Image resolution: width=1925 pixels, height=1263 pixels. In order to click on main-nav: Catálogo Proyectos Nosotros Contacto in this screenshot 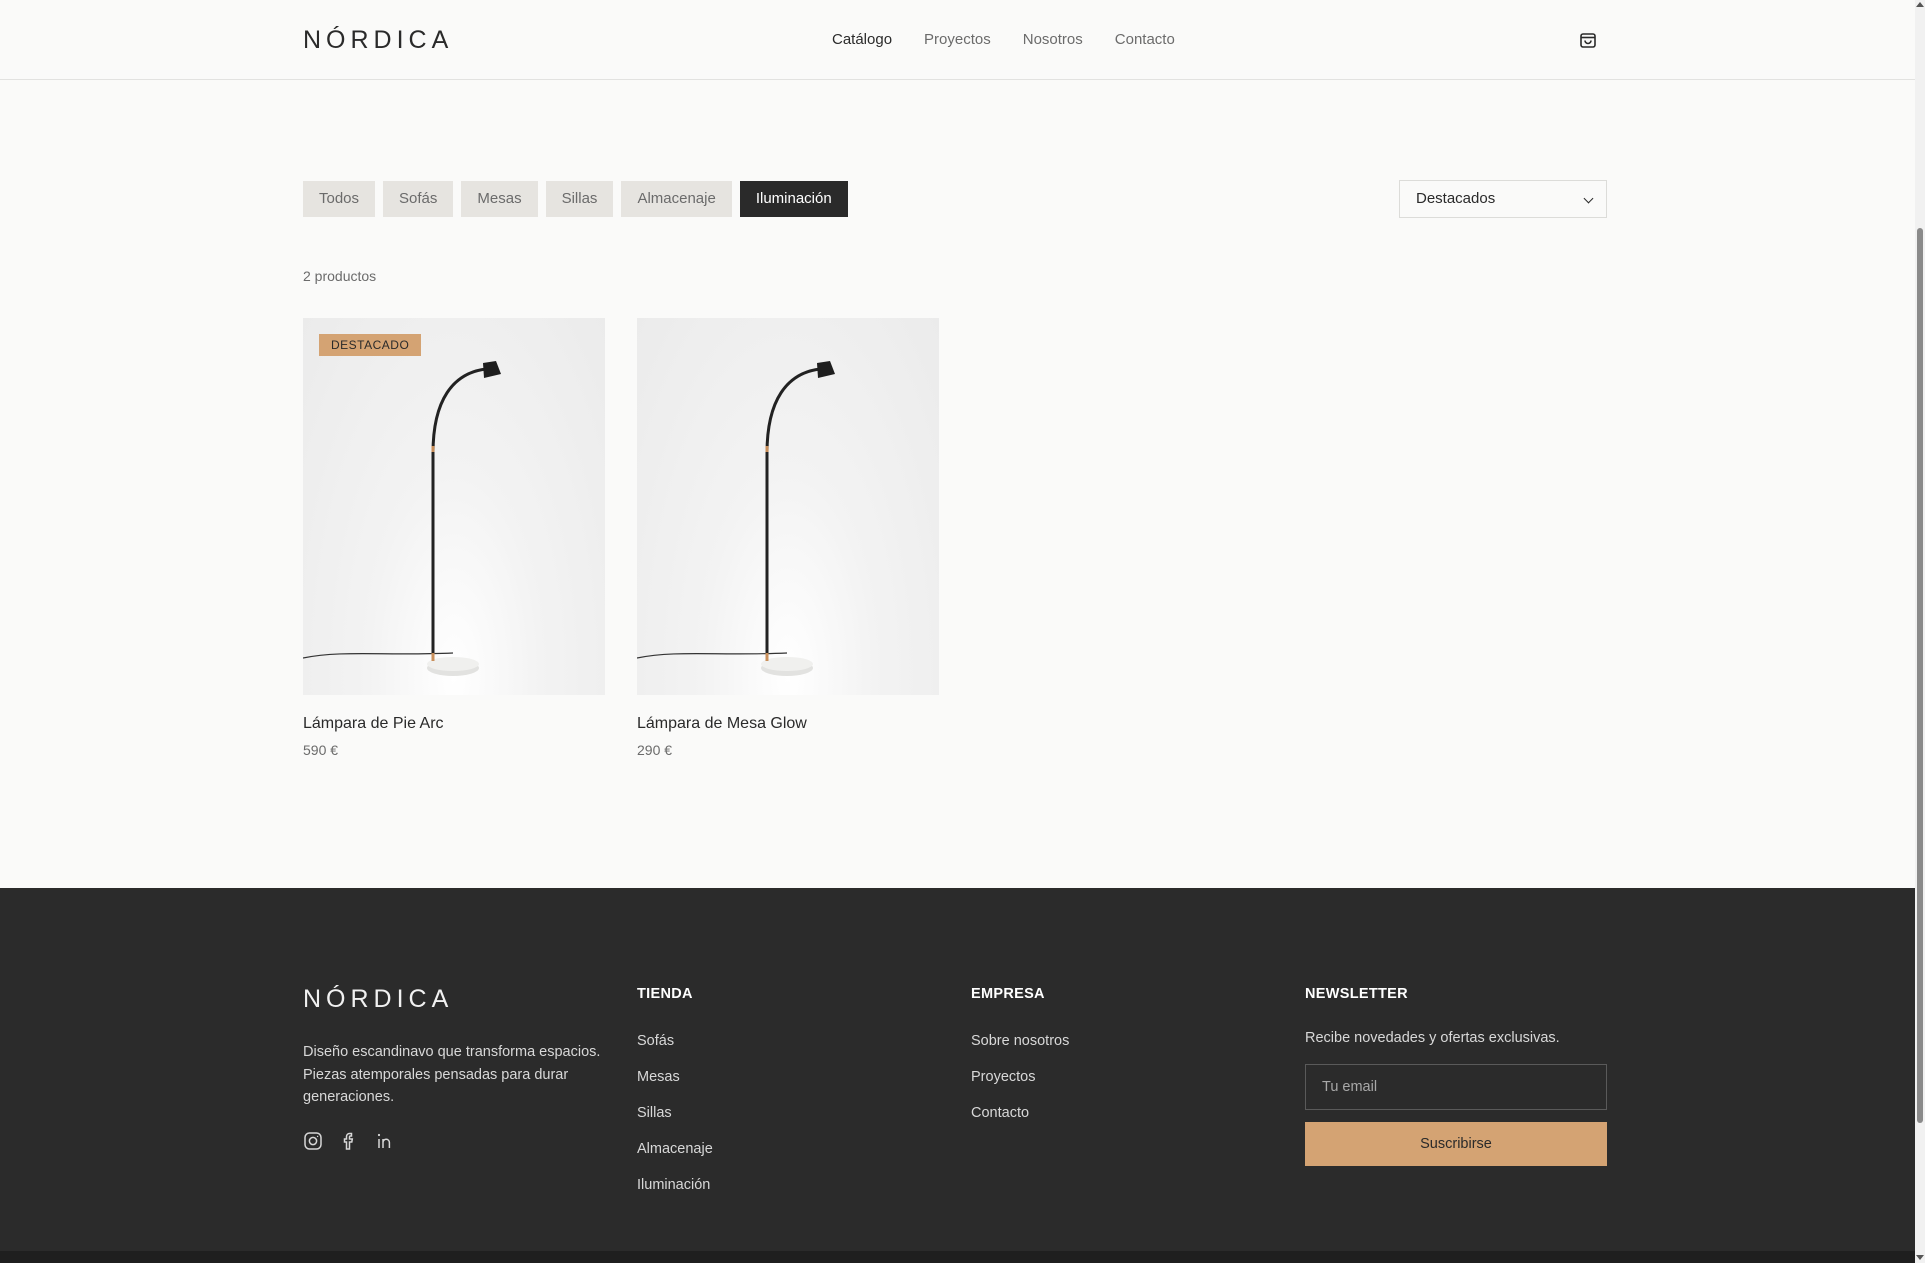, I will do `click(1003, 39)`.